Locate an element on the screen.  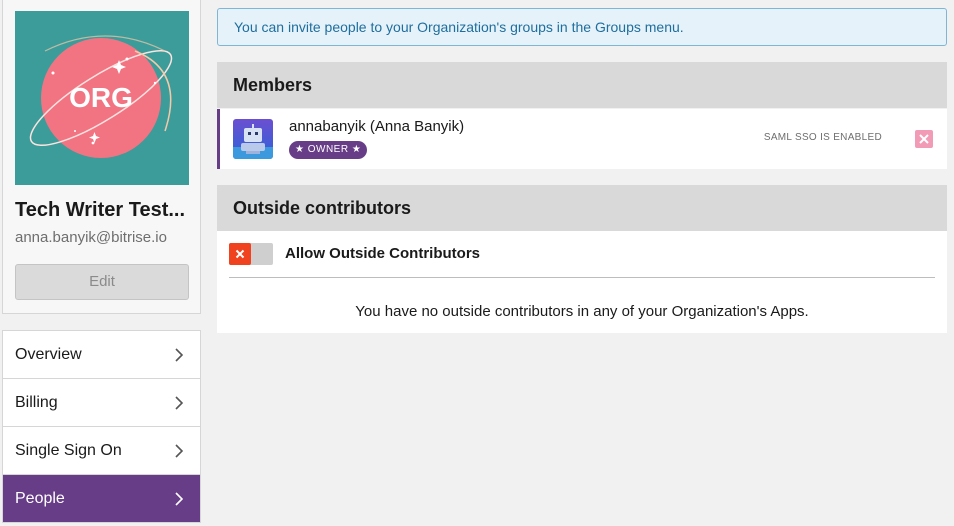
divider is located at coordinates (582, 277).